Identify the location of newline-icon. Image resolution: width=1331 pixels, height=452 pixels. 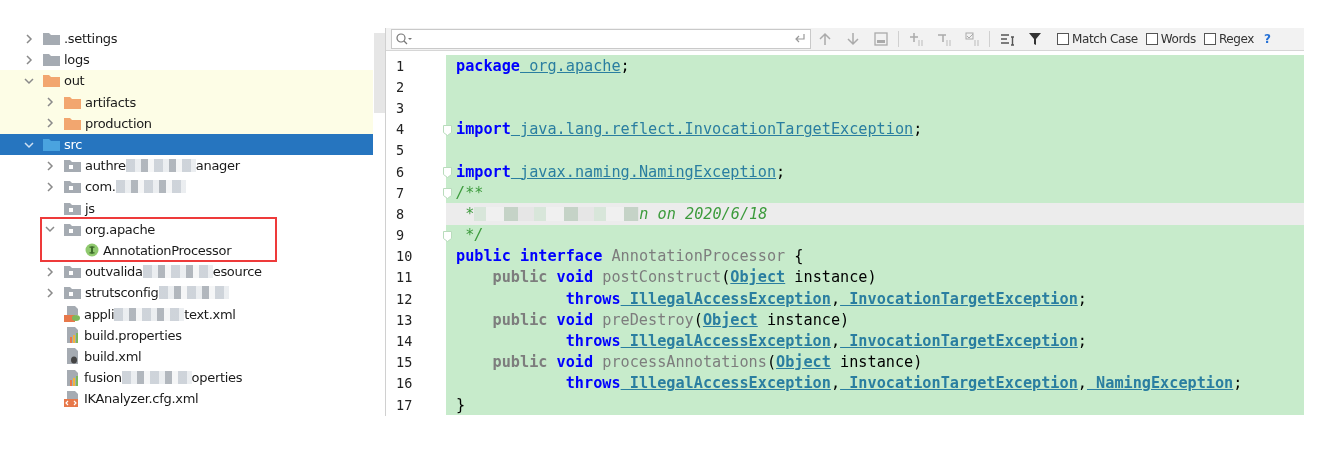
(800, 39).